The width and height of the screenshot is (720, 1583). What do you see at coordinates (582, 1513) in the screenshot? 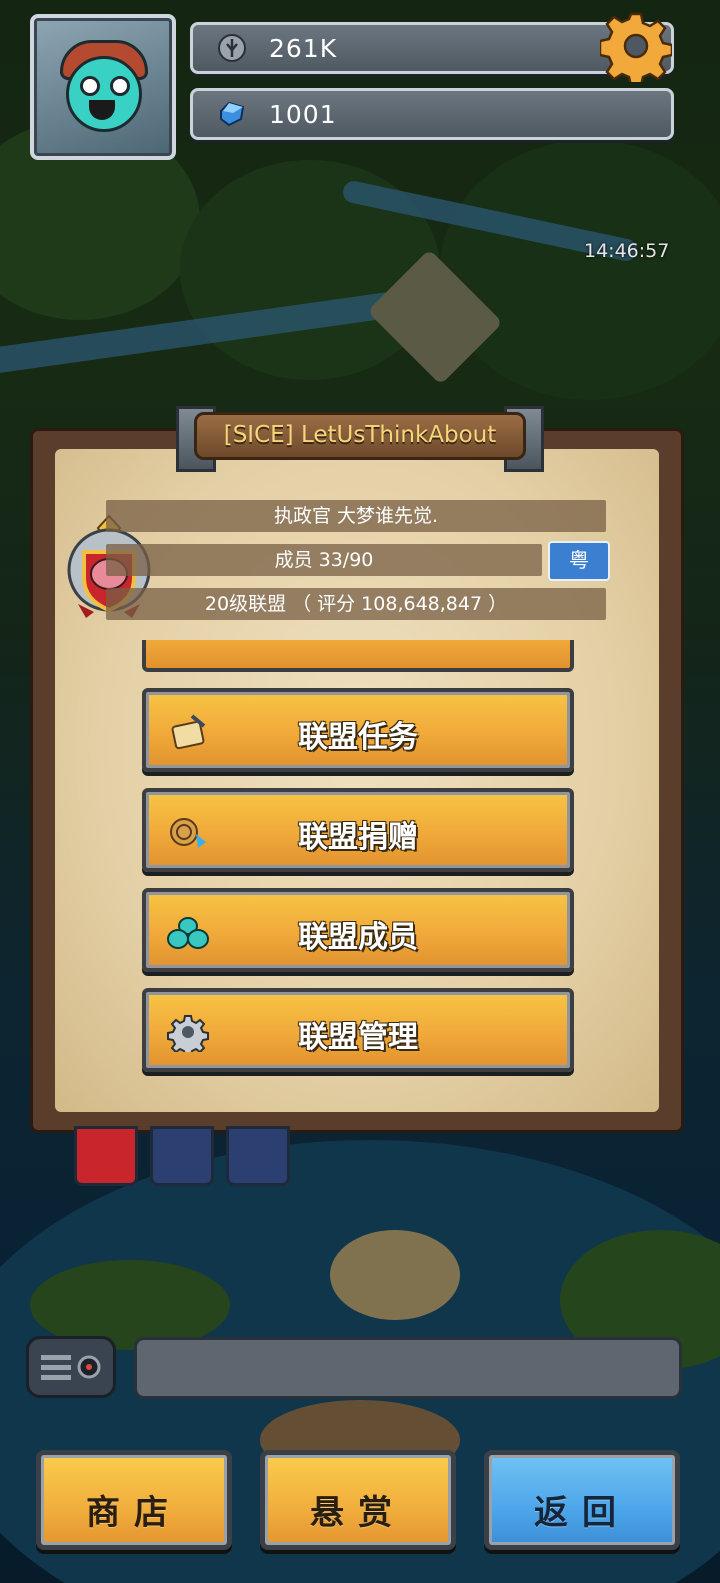
I see `back-label: 返回` at bounding box center [582, 1513].